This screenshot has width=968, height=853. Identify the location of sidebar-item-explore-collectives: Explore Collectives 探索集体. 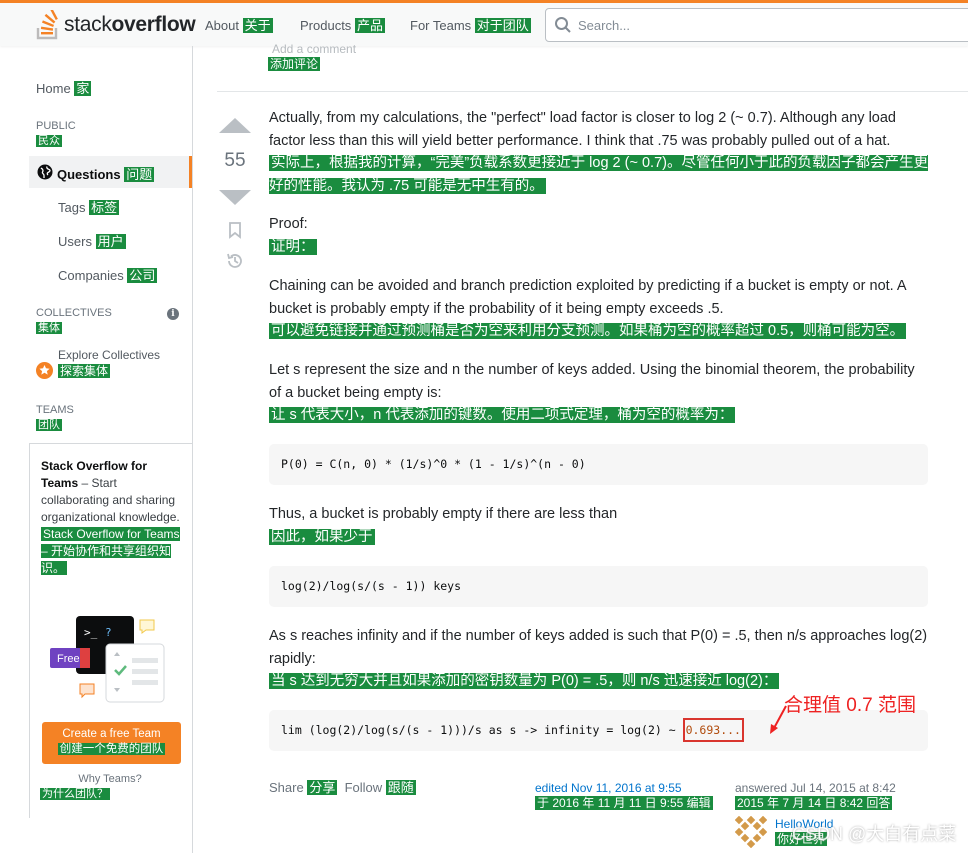
(109, 363).